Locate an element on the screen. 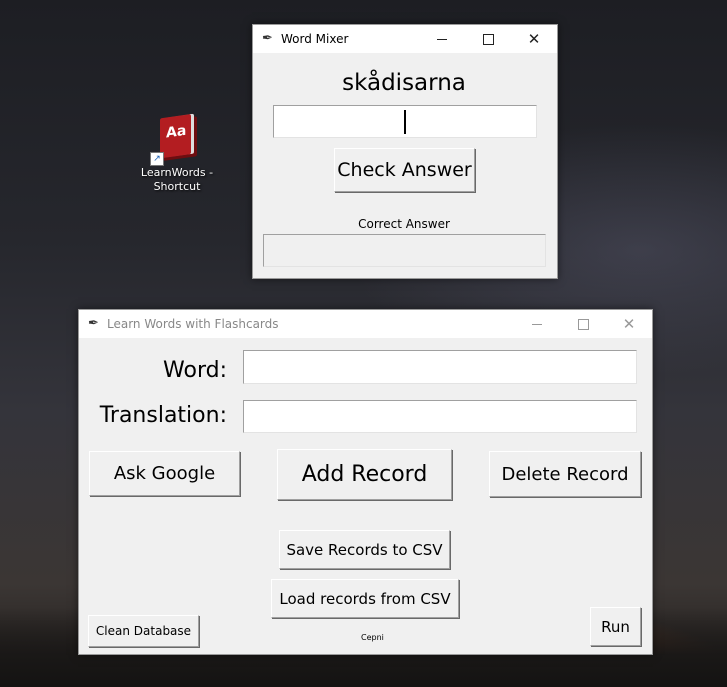  check-answer-button: Check Answer is located at coordinates (404, 170).